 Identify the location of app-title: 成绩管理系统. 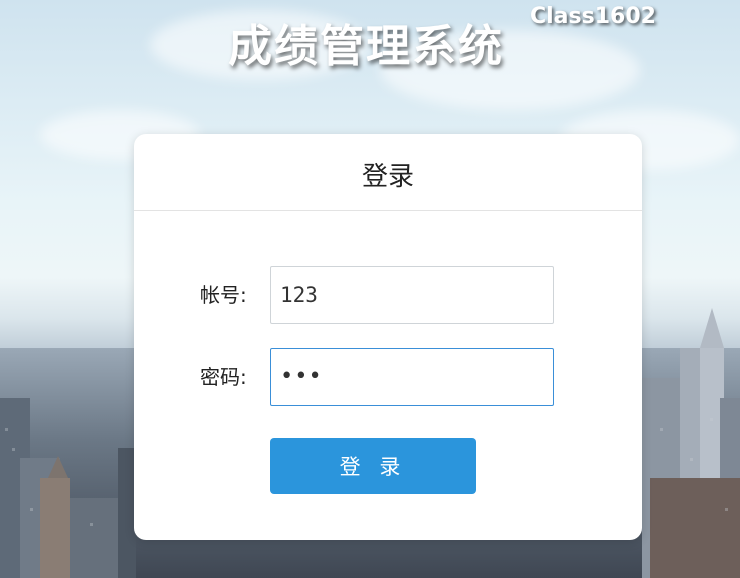
(366, 46).